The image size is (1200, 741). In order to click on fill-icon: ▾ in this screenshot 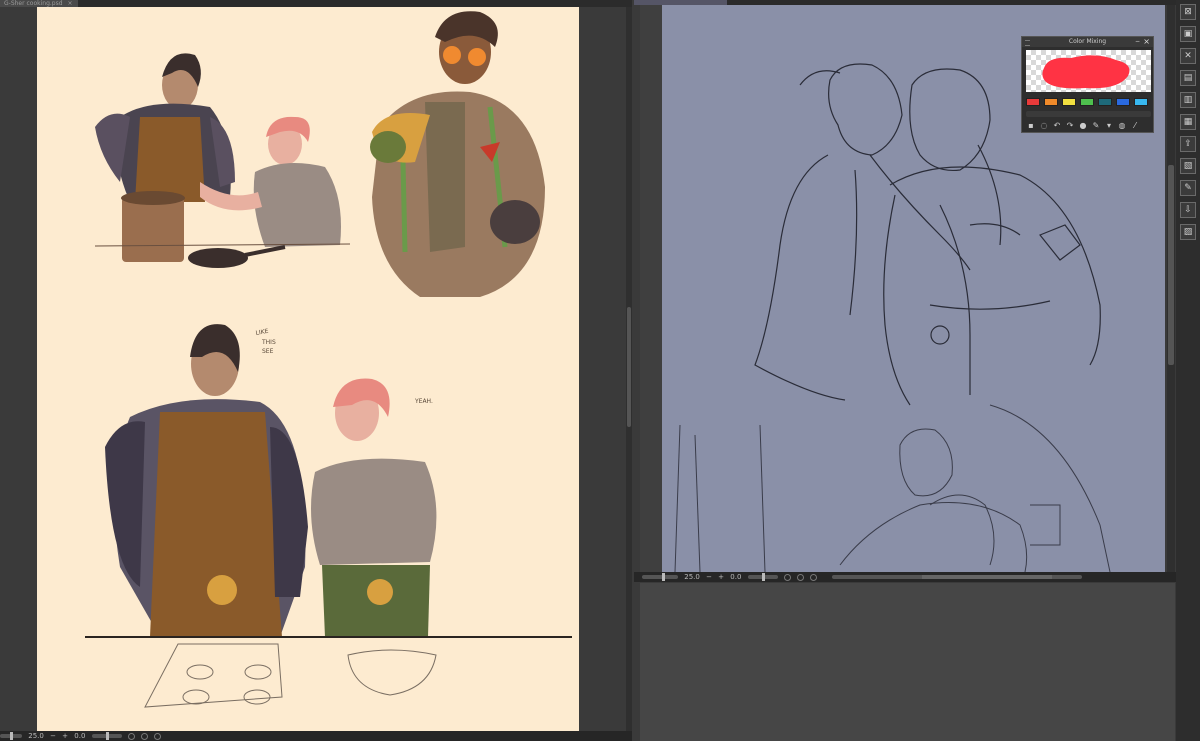, I will do `click(1109, 126)`.